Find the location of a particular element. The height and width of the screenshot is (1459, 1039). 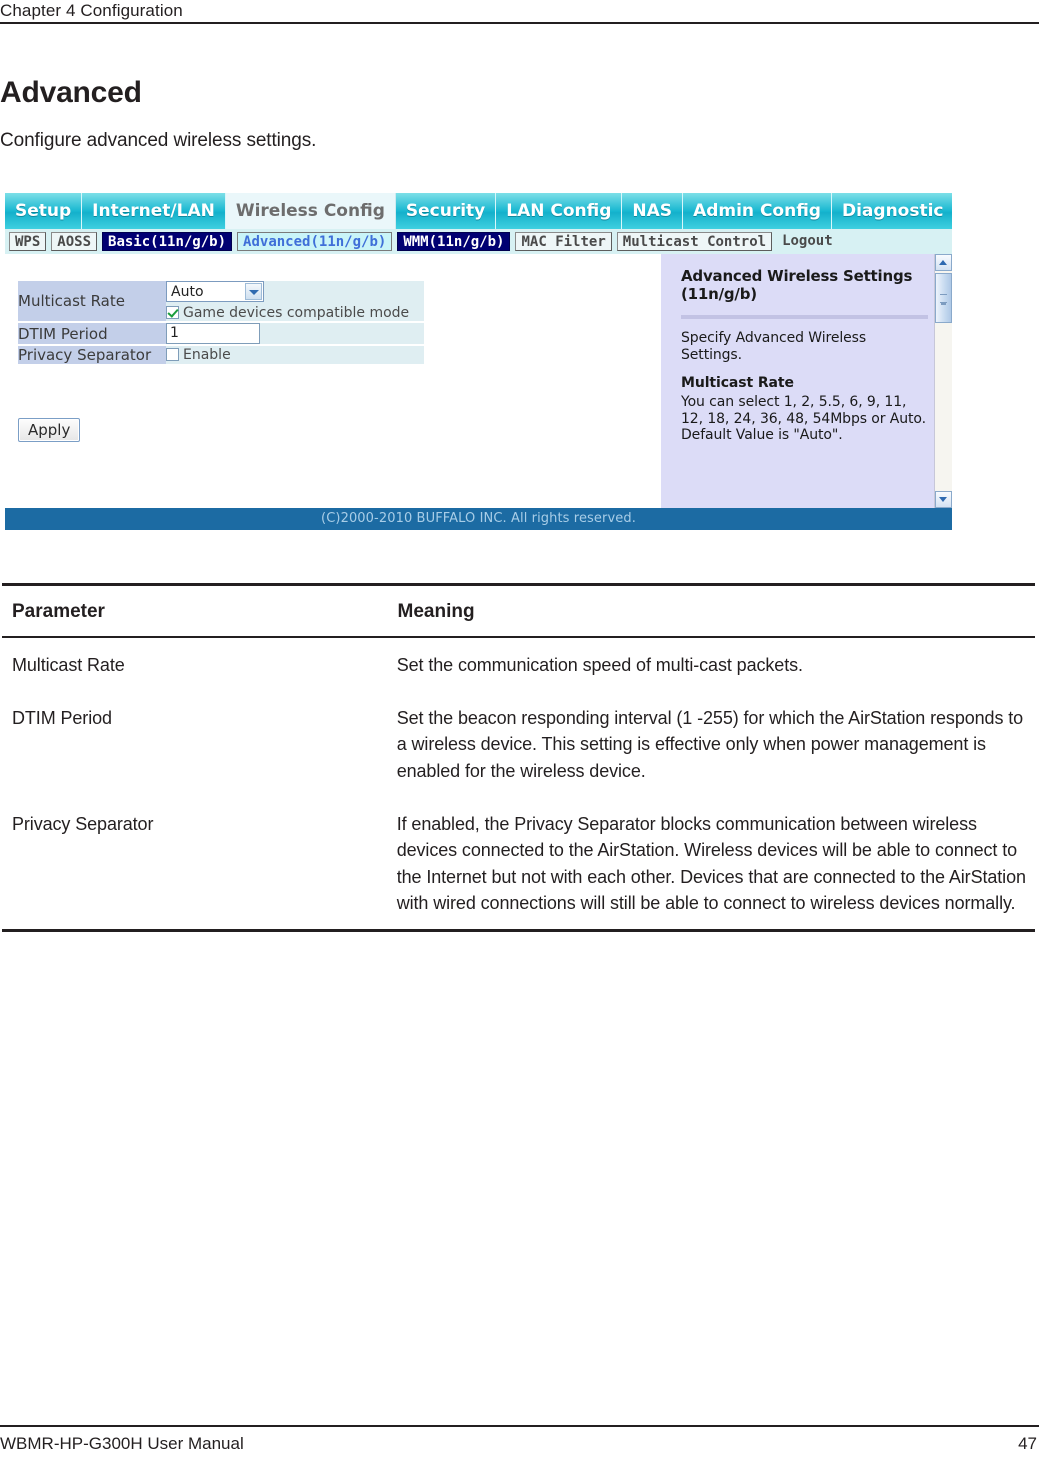

dtim-period-value-cell: 1 is located at coordinates (295, 334).